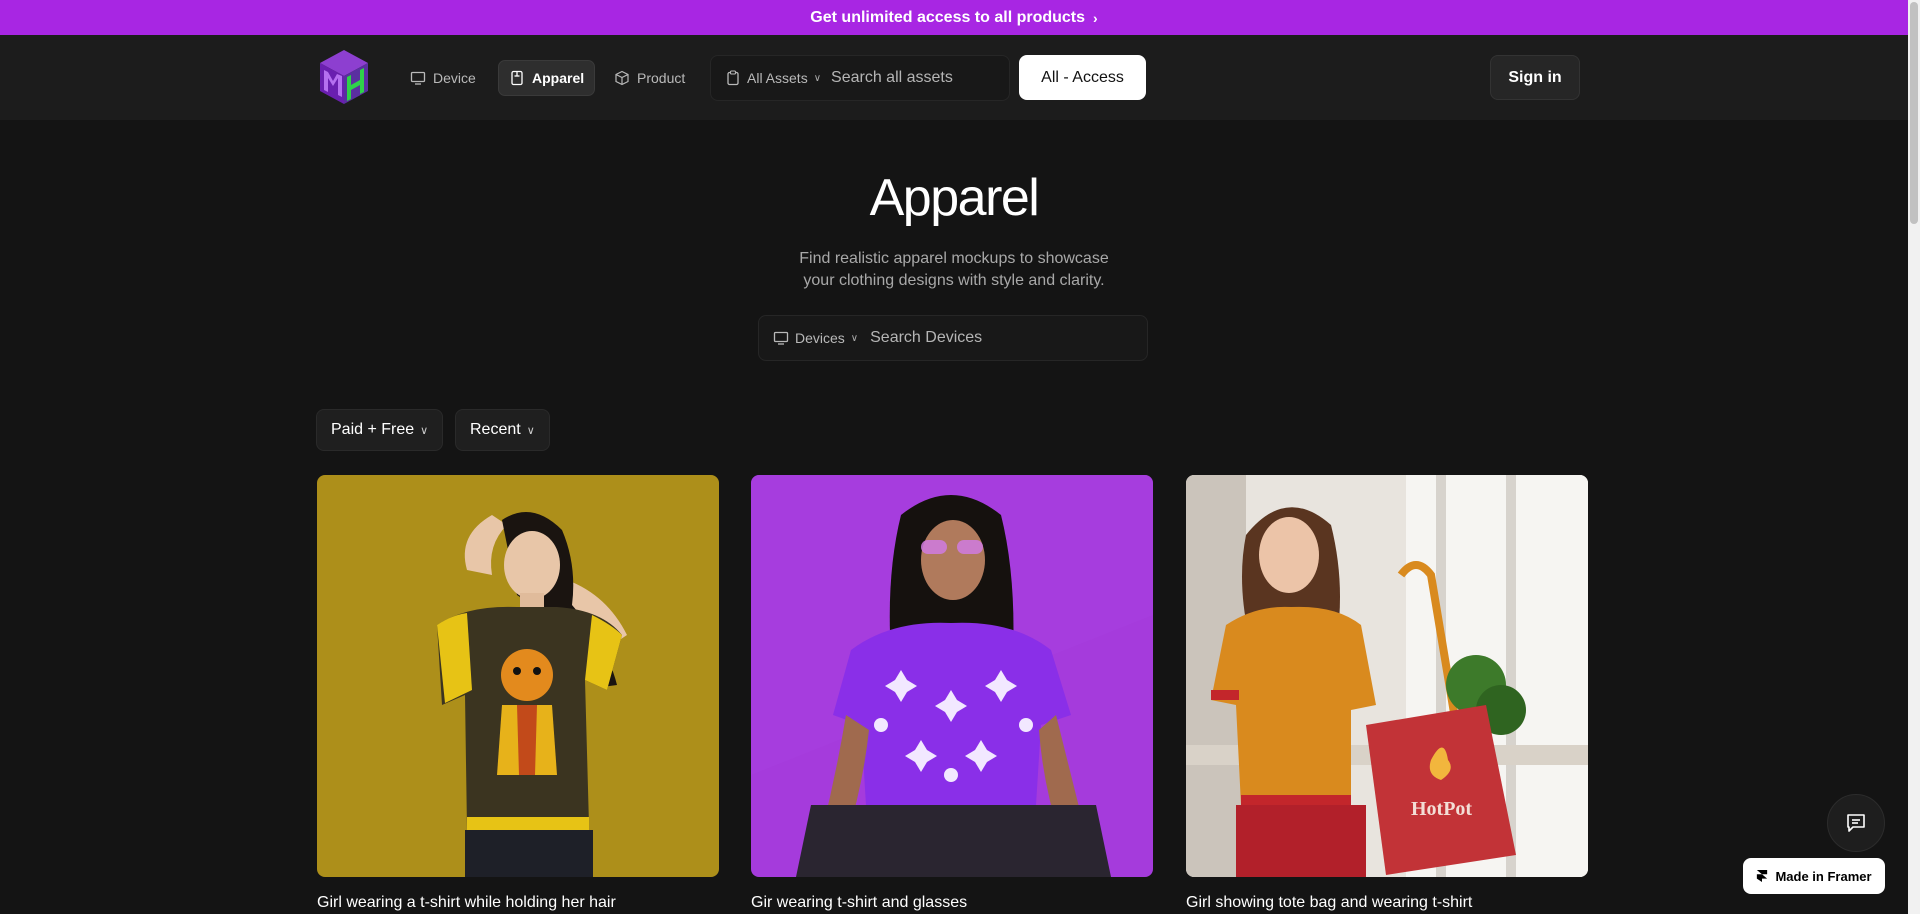  What do you see at coordinates (661, 78) in the screenshot?
I see `nav-item-label: Product` at bounding box center [661, 78].